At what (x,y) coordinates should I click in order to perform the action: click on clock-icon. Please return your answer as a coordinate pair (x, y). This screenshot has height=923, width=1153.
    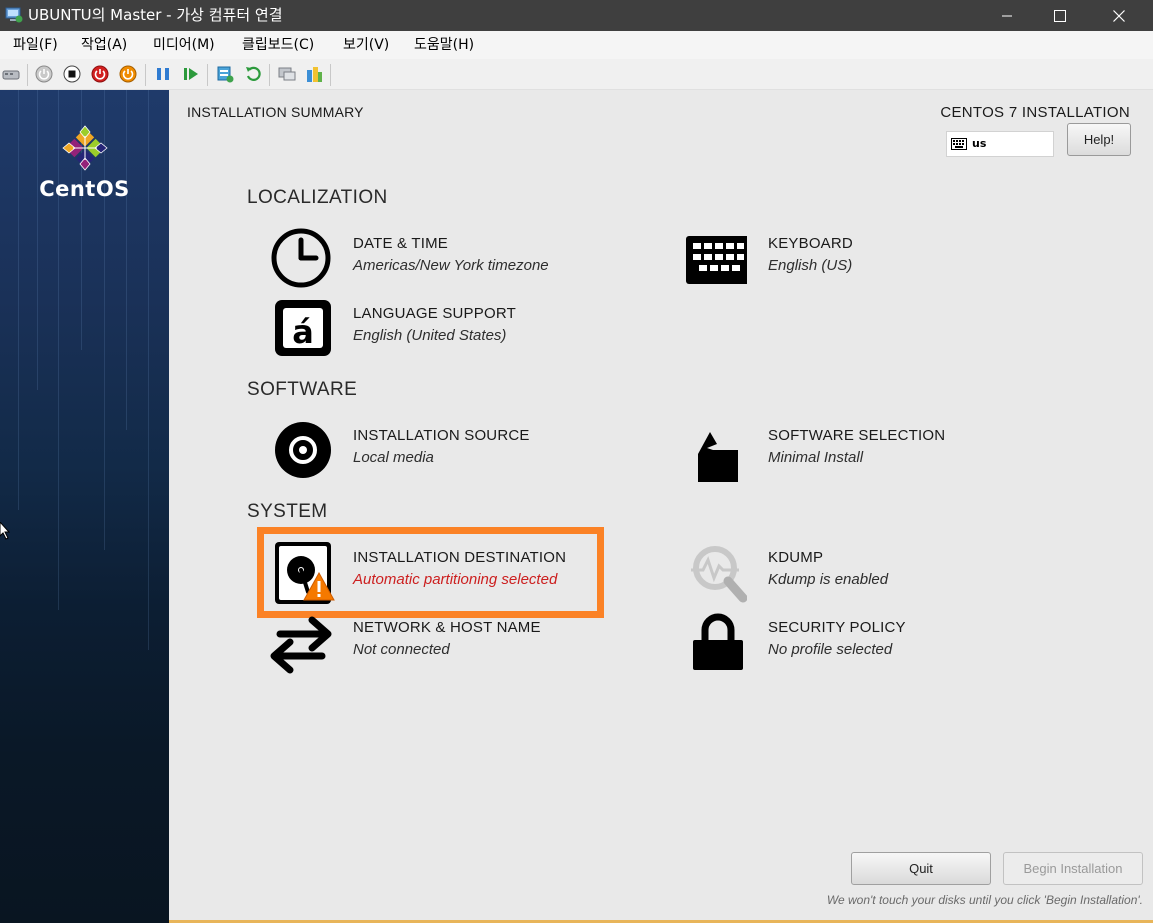
    Looking at the image, I should click on (301, 258).